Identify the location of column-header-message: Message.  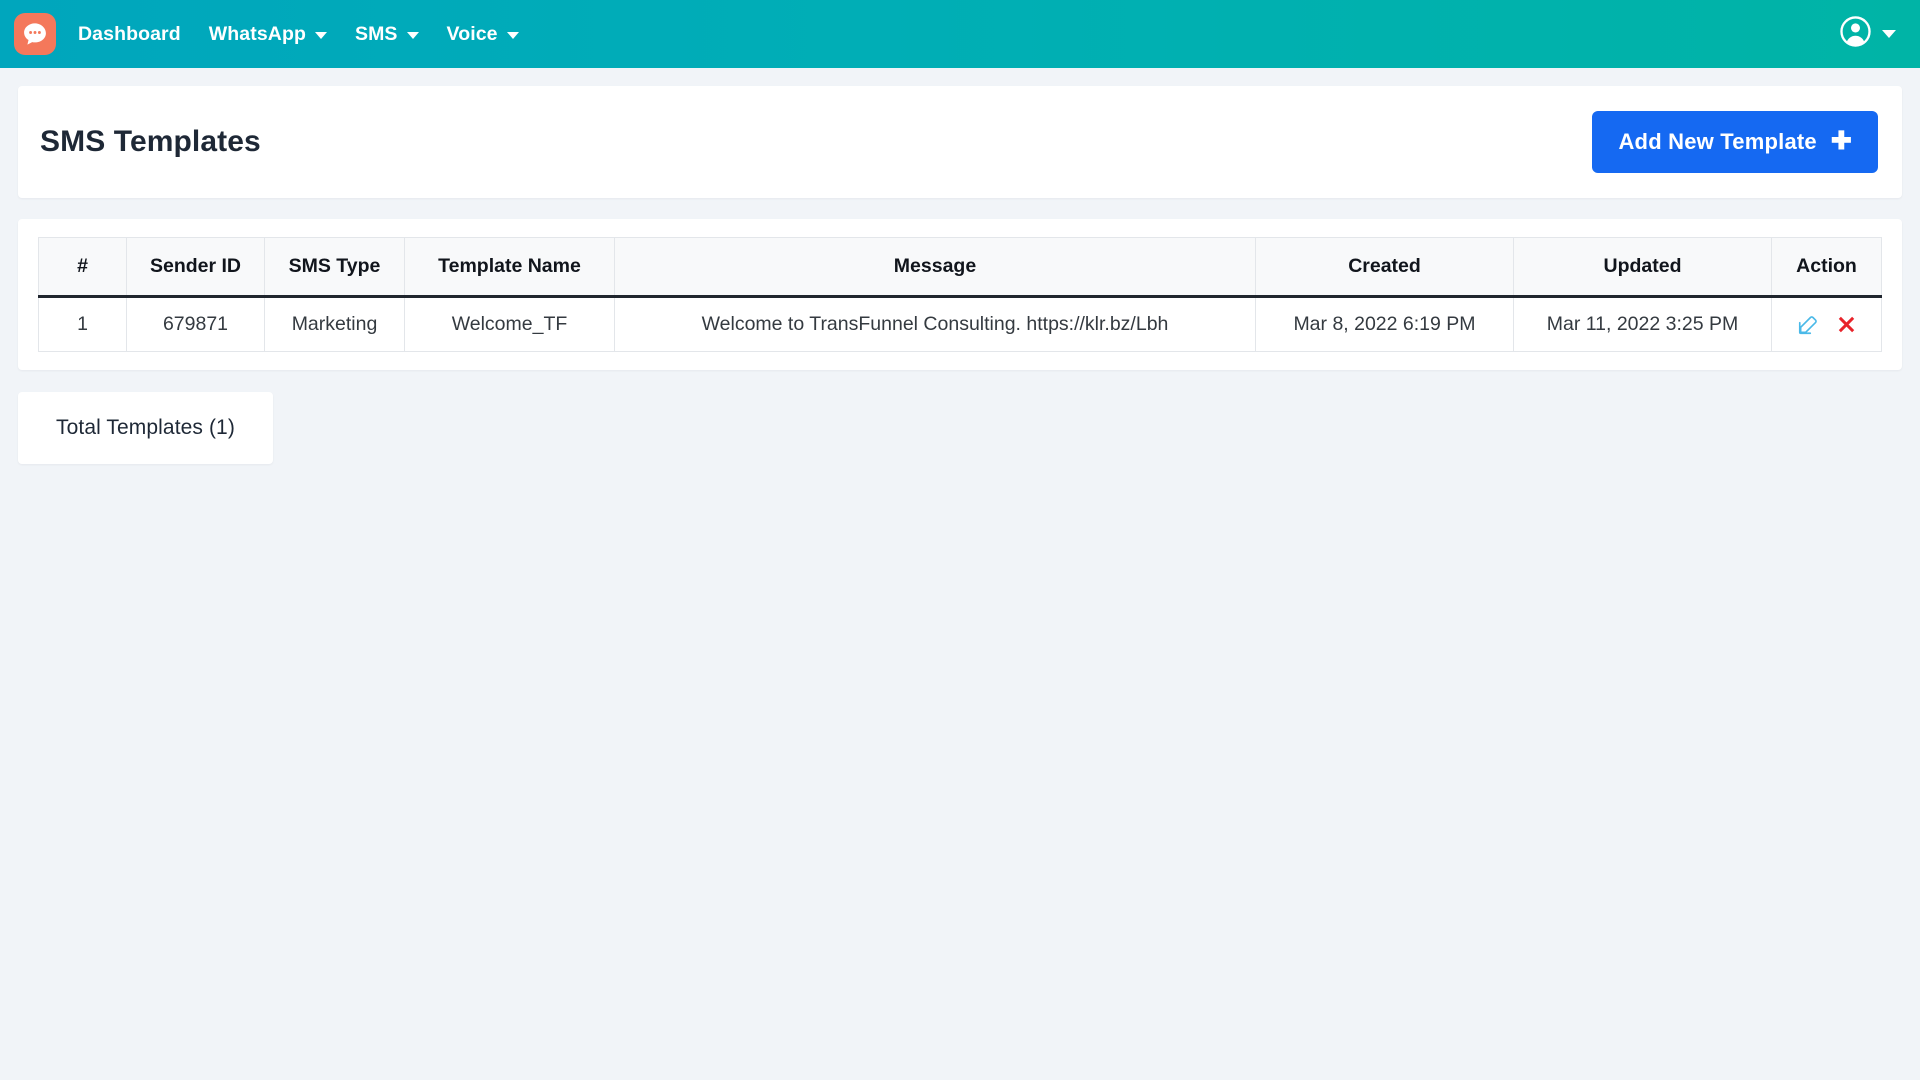
(935, 267).